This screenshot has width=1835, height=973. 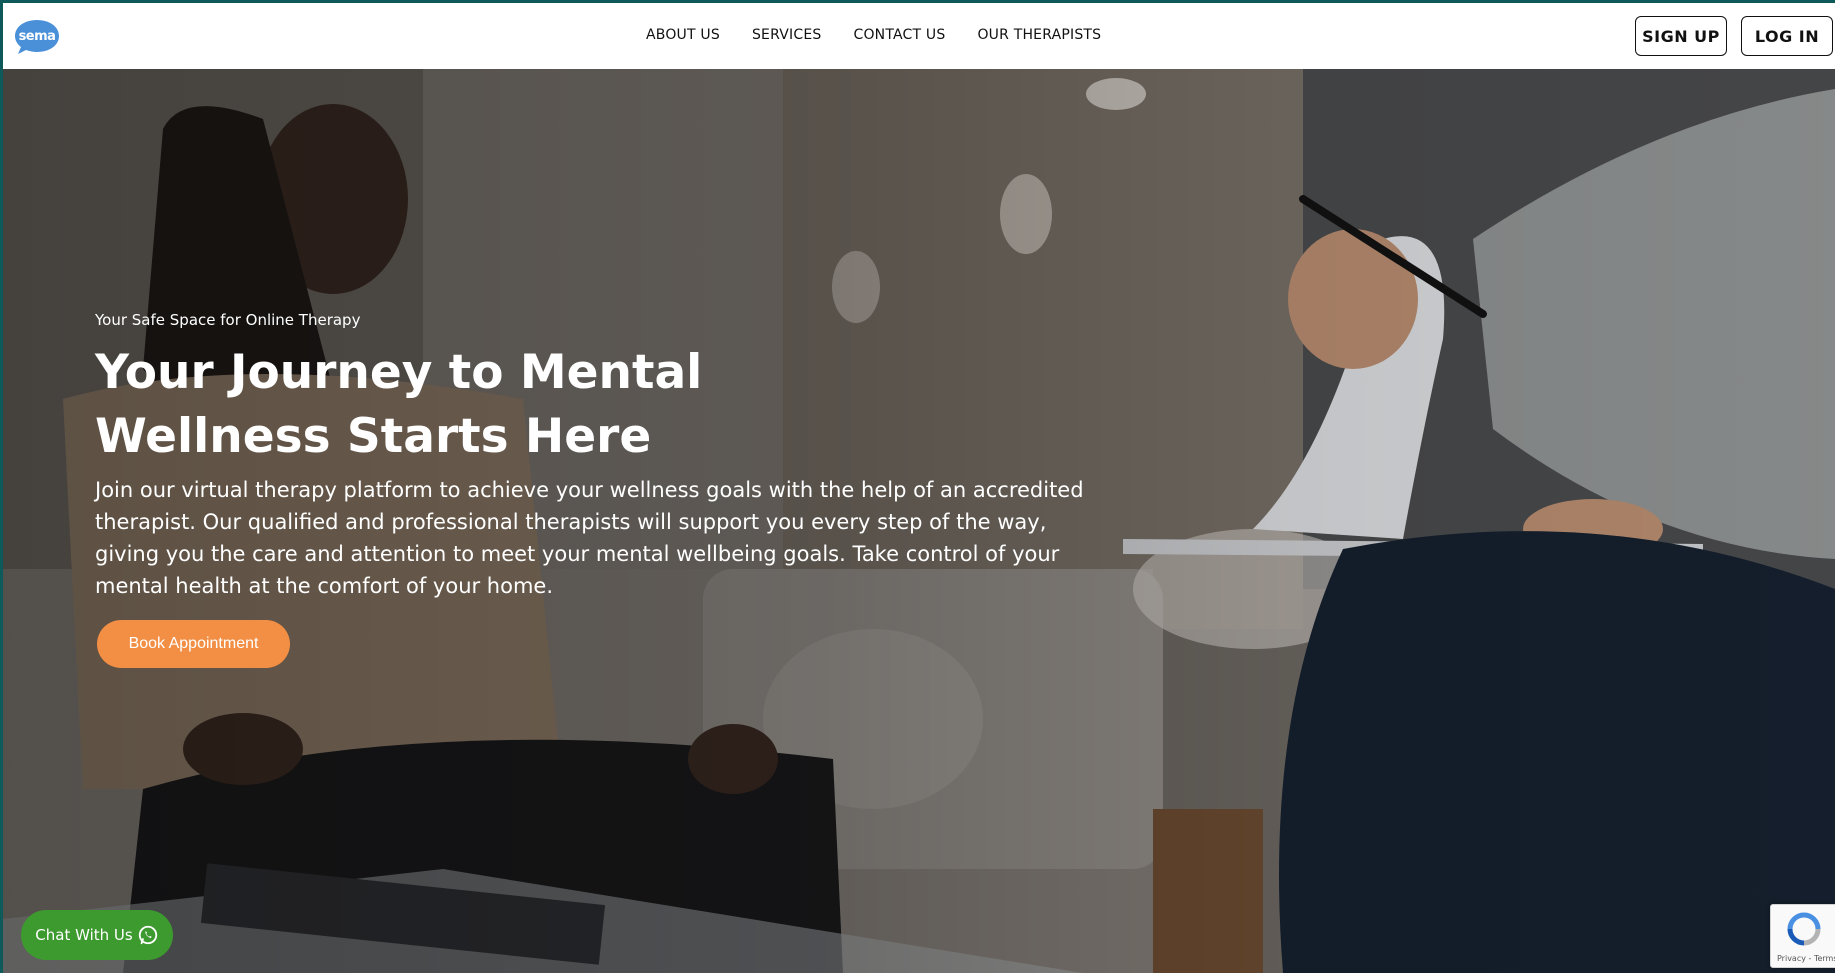 What do you see at coordinates (193, 644) in the screenshot?
I see `book-appointment-button: Book Appointment` at bounding box center [193, 644].